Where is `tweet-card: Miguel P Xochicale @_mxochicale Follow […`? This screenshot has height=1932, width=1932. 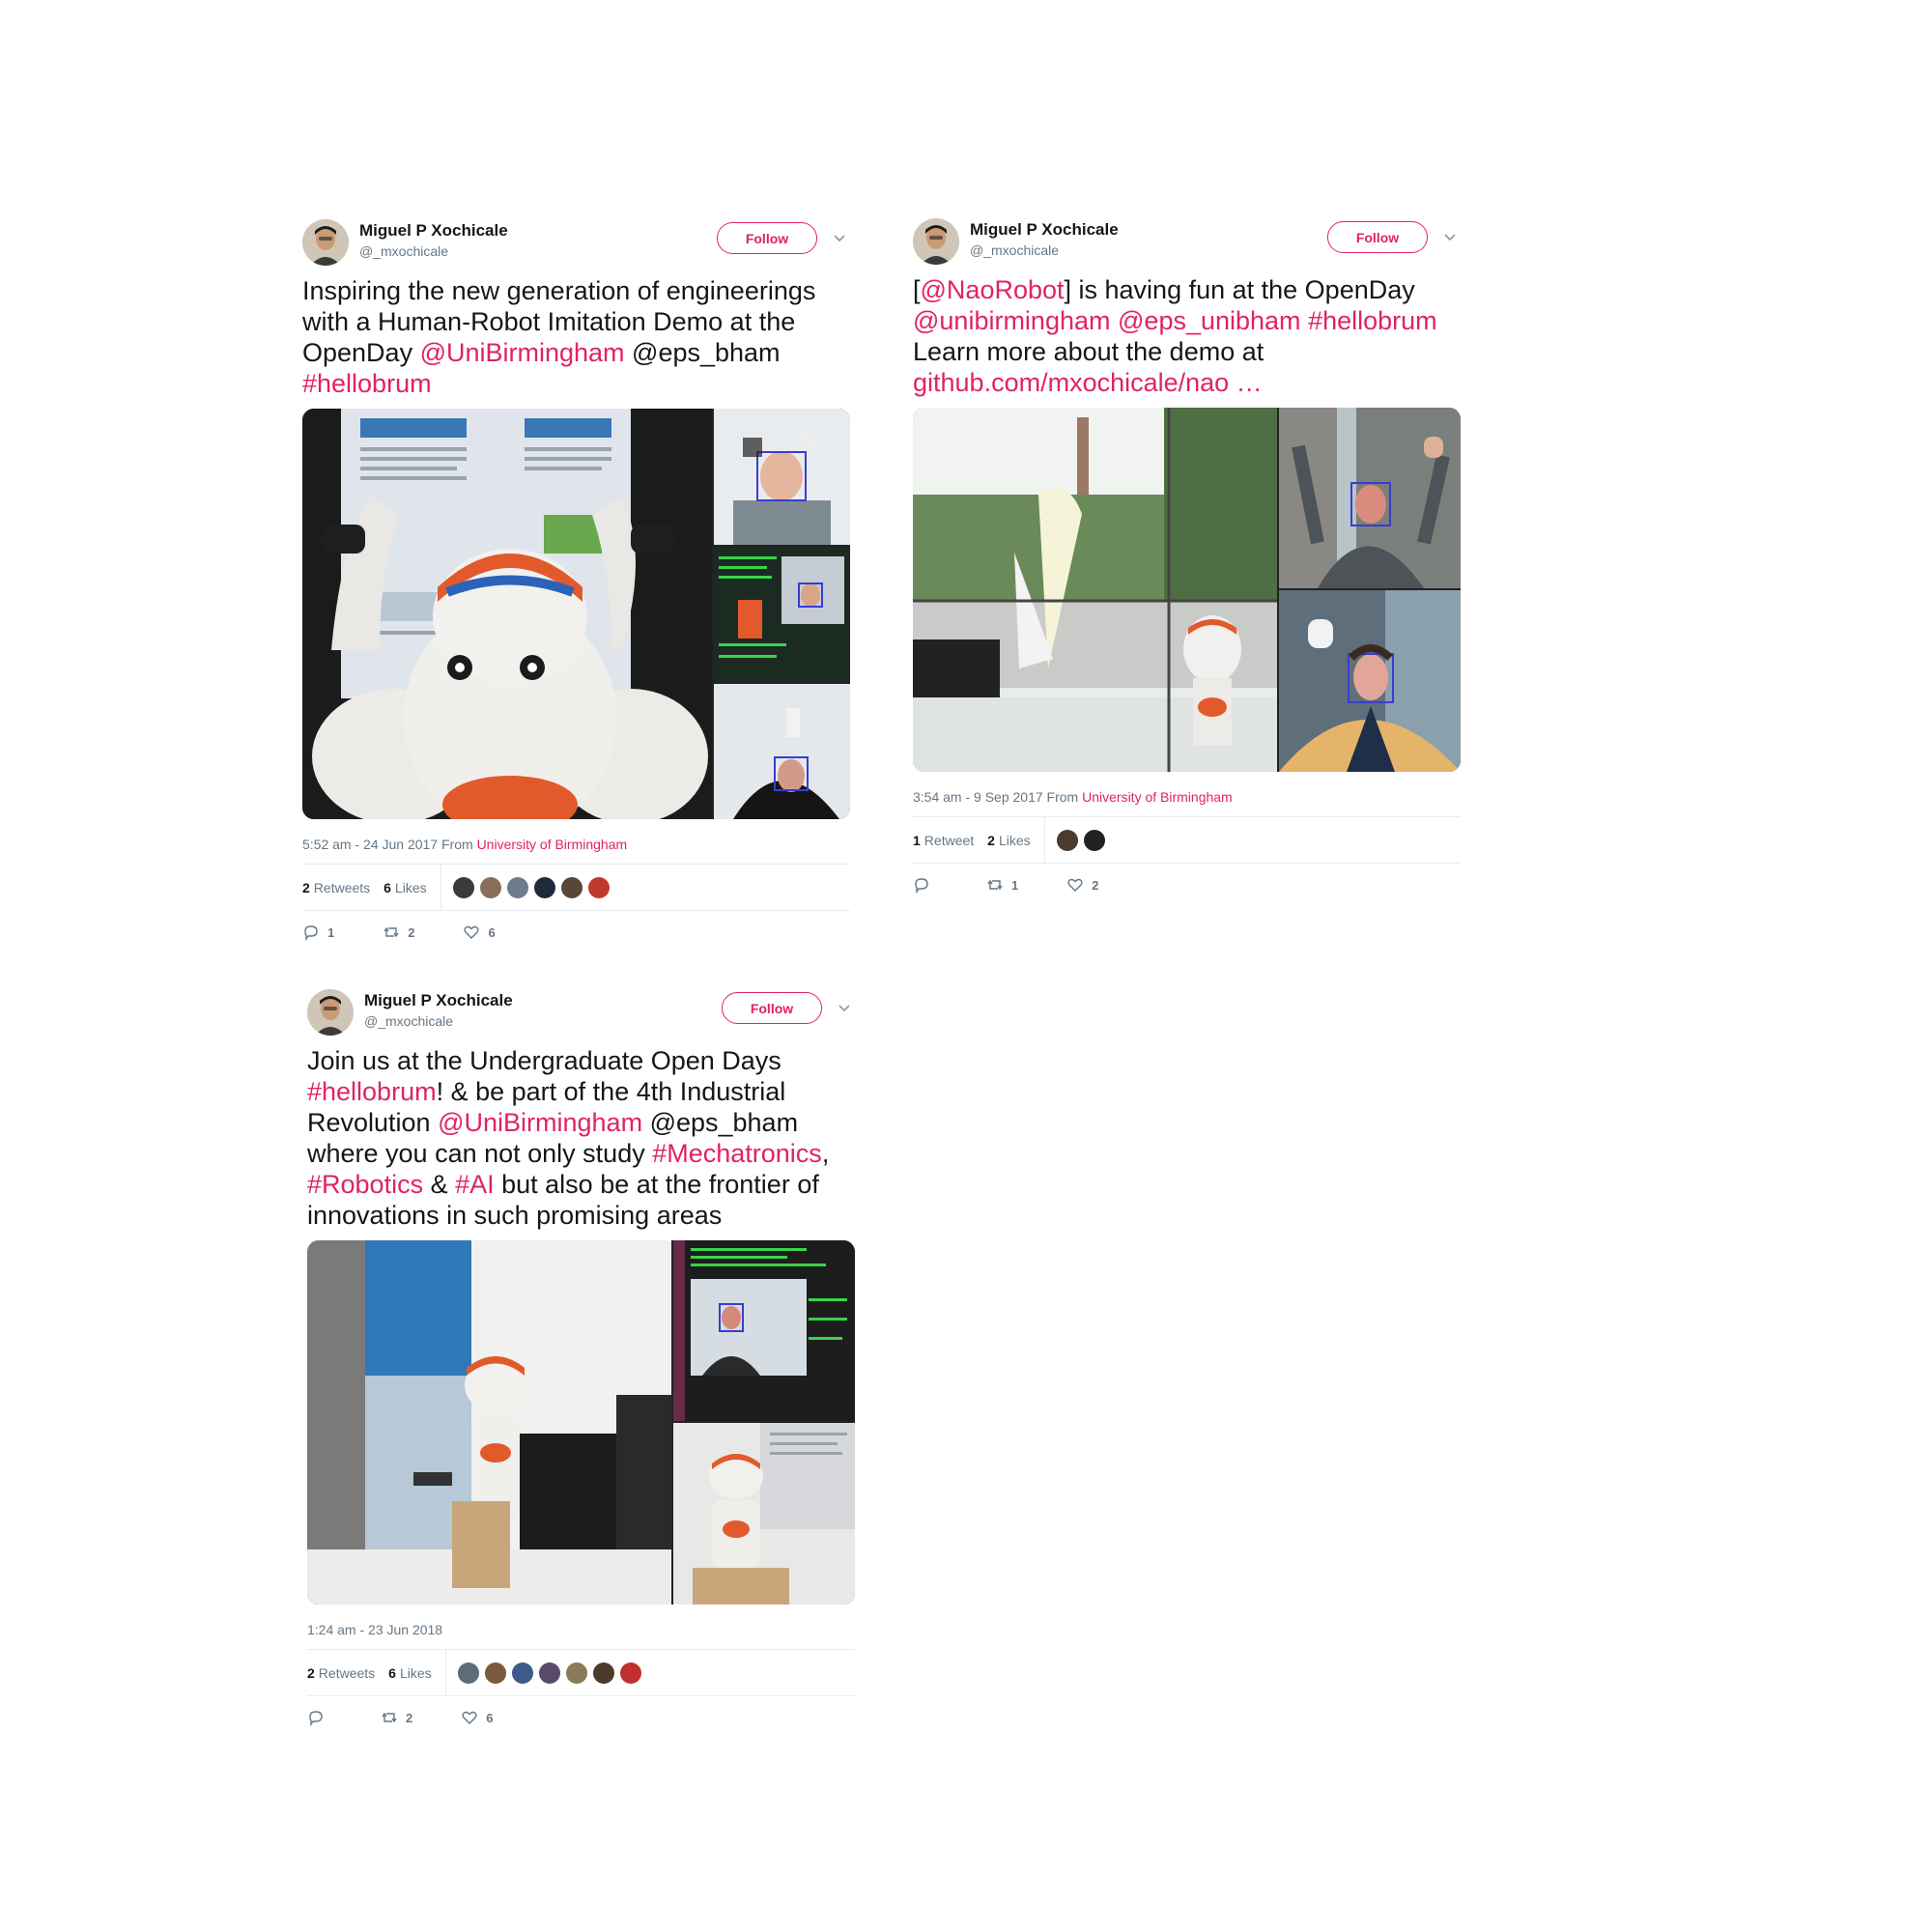 tweet-card: Miguel P Xochicale @_mxochicale Follow [… is located at coordinates (1187, 560).